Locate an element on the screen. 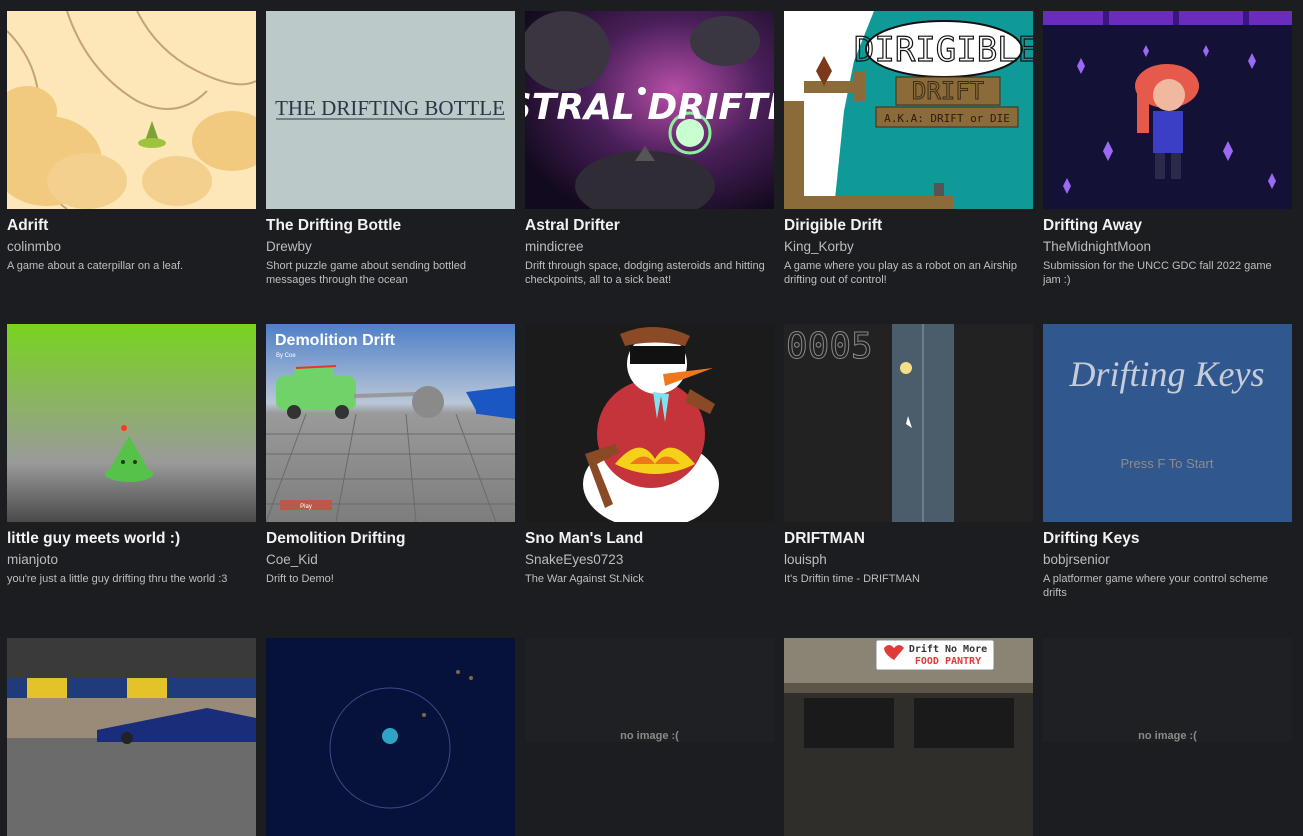  game-author: mianjoto is located at coordinates (131, 560).